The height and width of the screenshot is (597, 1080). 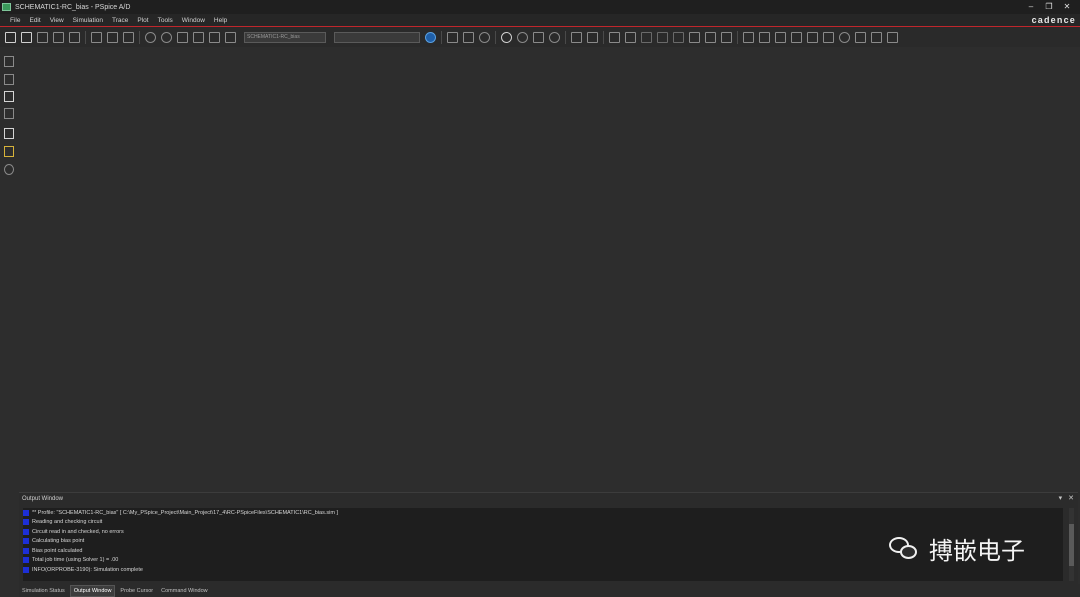 I want to click on menu-tools: Tools, so click(x=165, y=20).